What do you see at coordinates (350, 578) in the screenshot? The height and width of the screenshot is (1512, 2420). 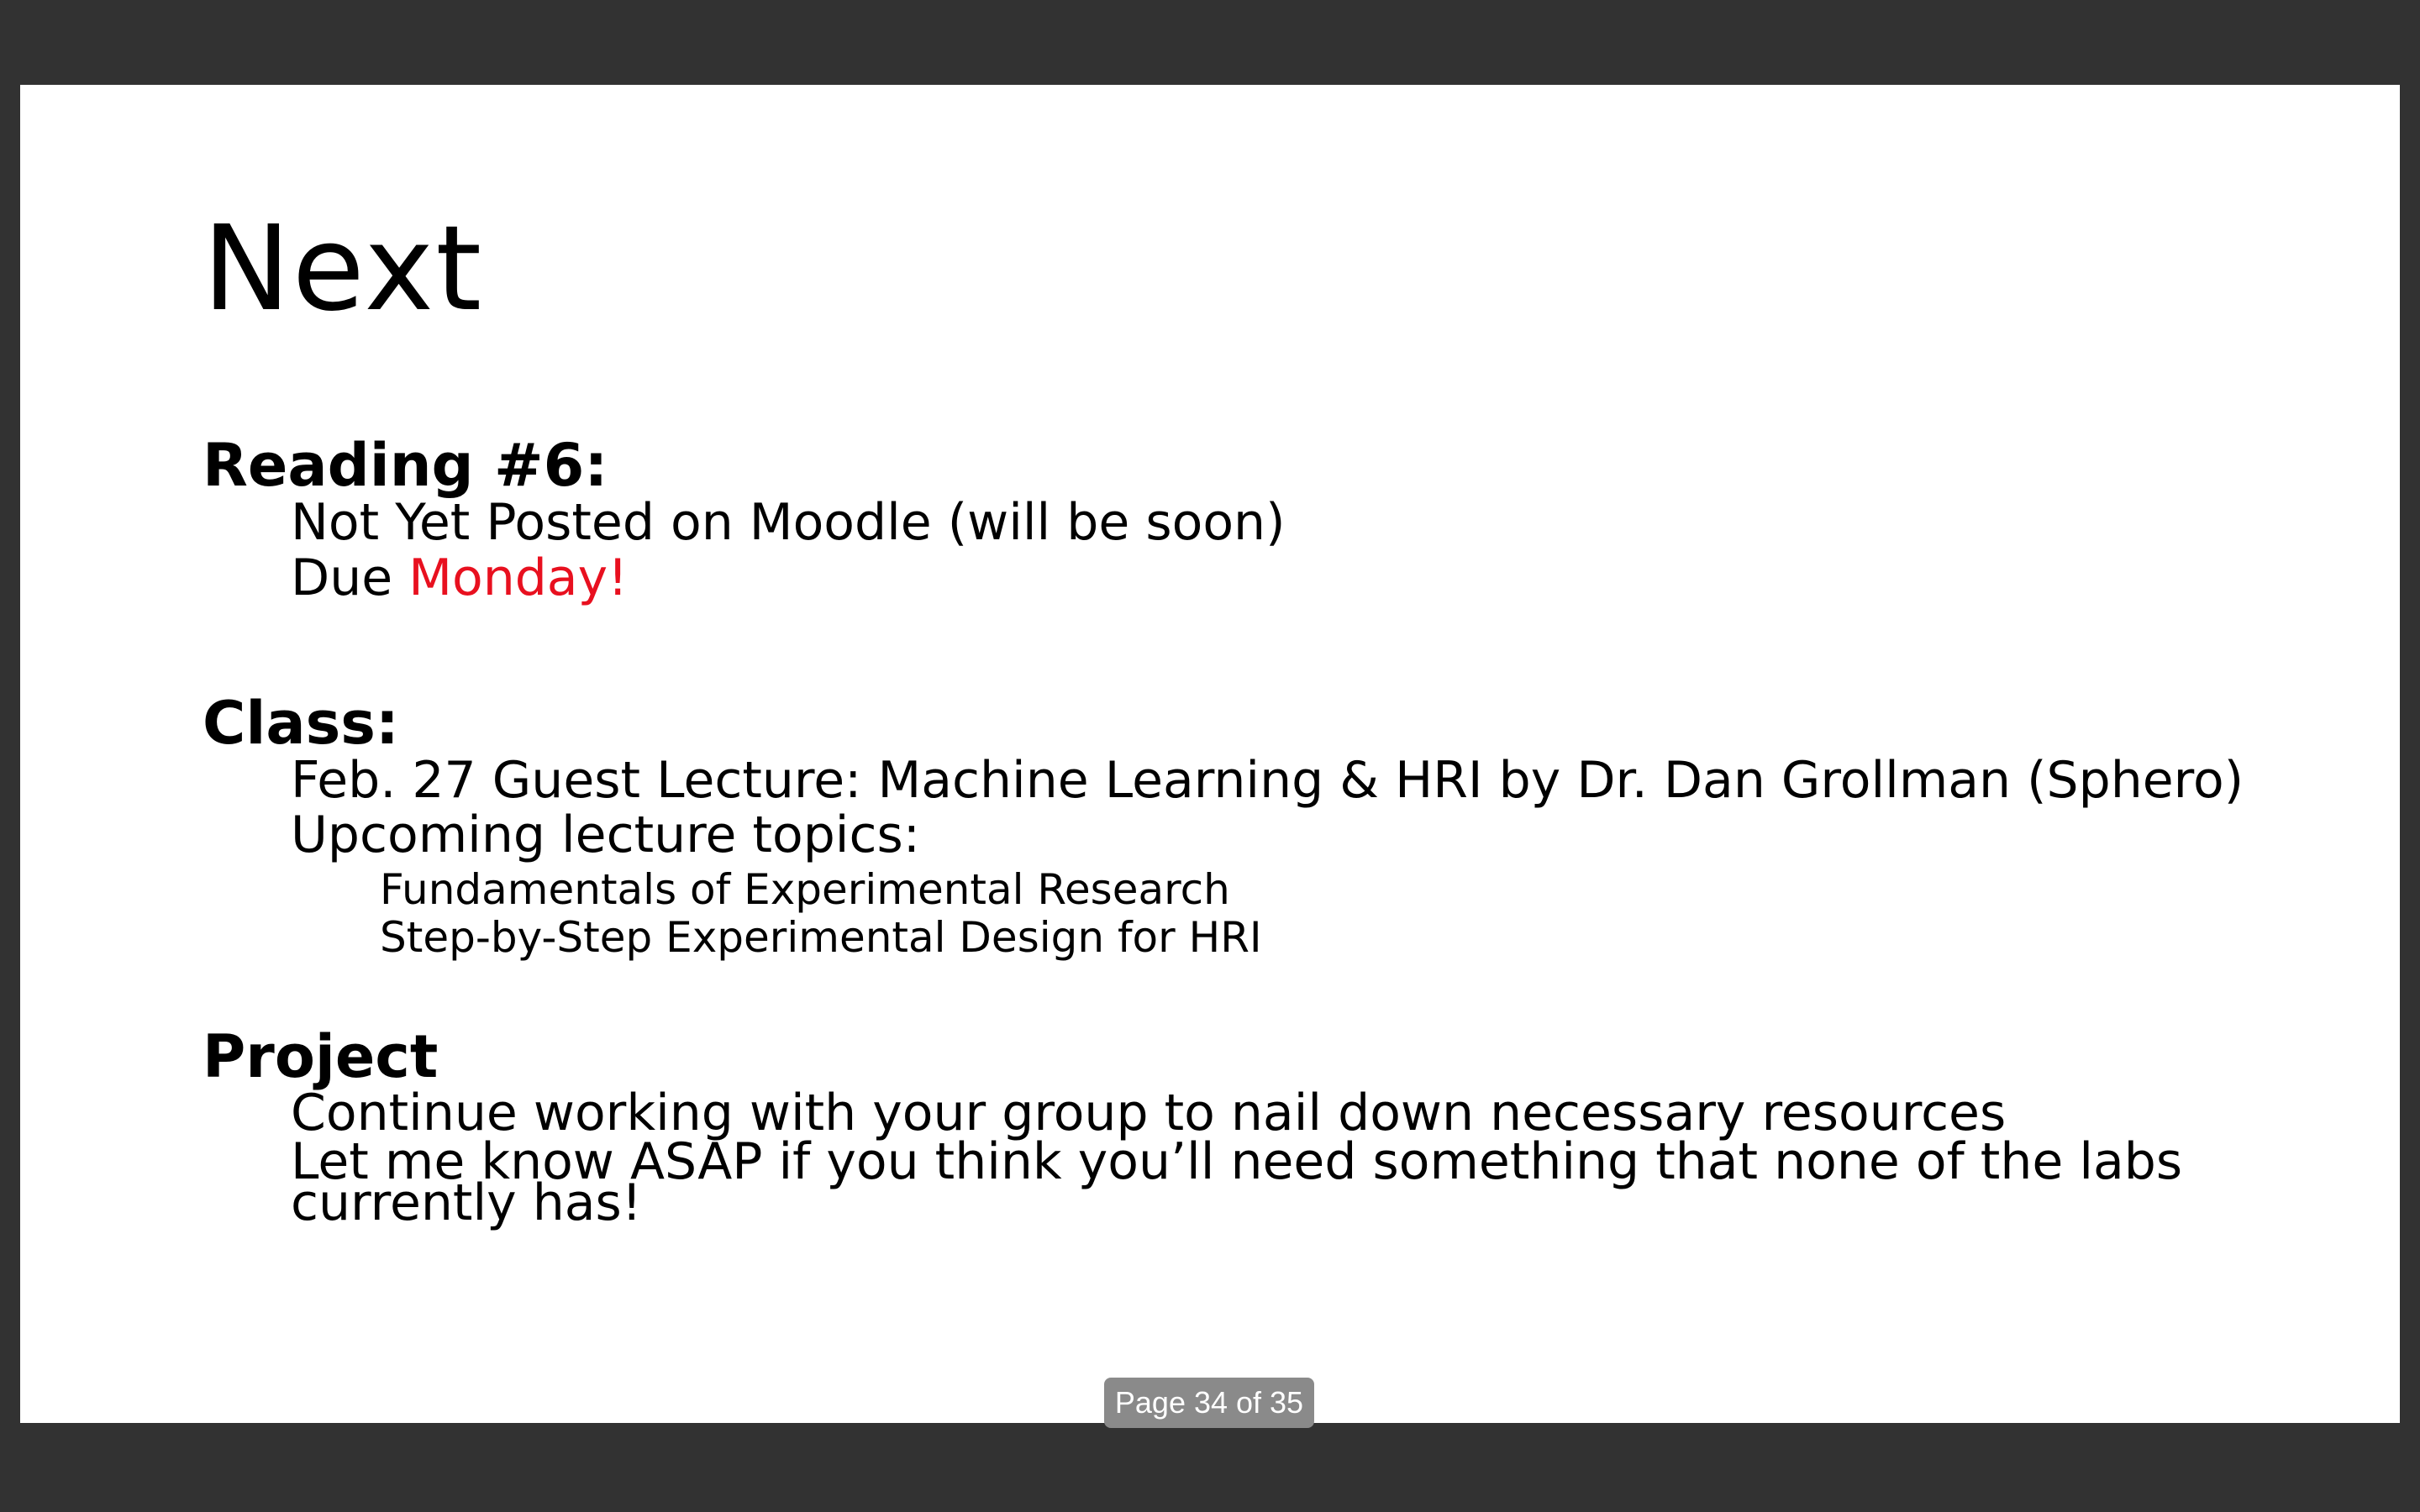 I see `reading-due-prefix: Due` at bounding box center [350, 578].